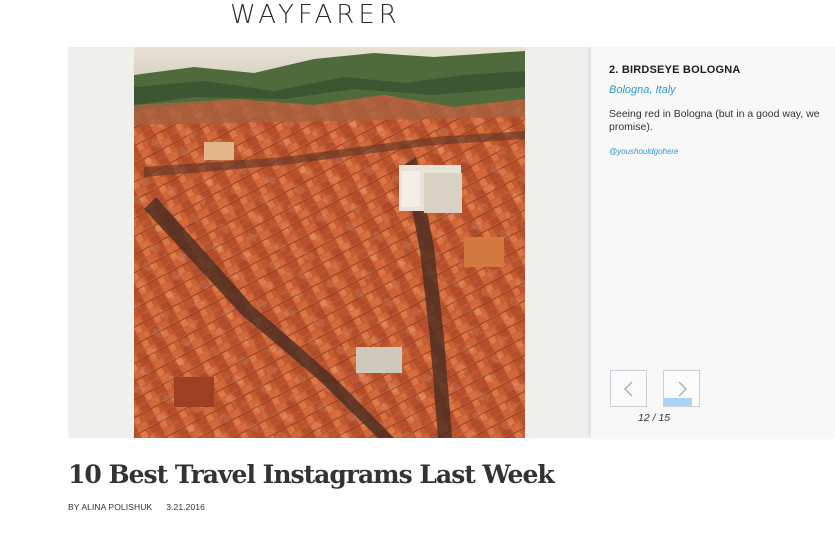 This screenshot has width=835, height=539. I want to click on next-slide-button, so click(681, 388).